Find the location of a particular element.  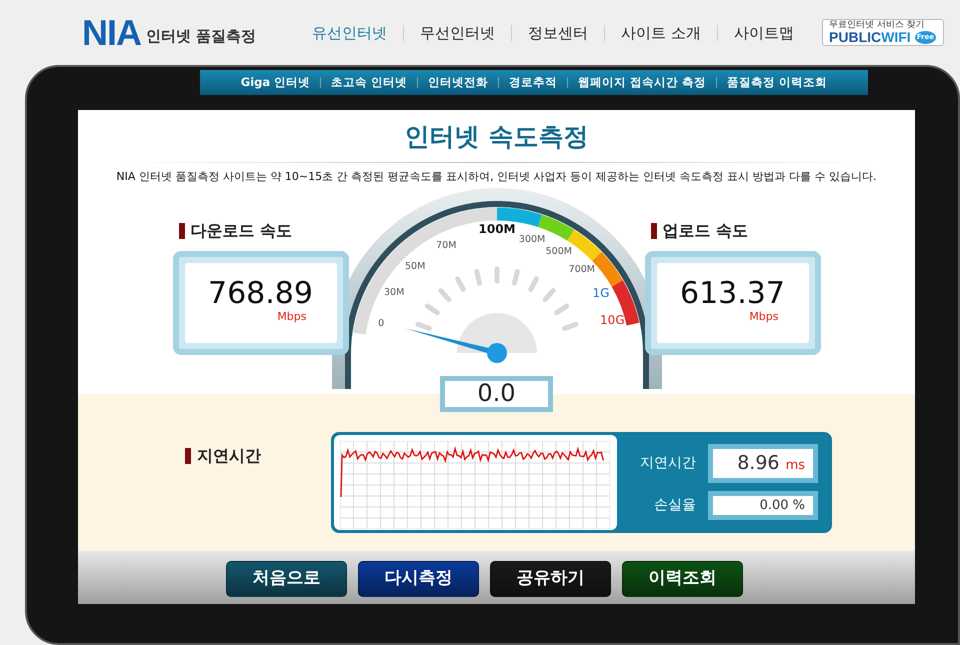

nav-link: 사이트맵 is located at coordinates (763, 32).